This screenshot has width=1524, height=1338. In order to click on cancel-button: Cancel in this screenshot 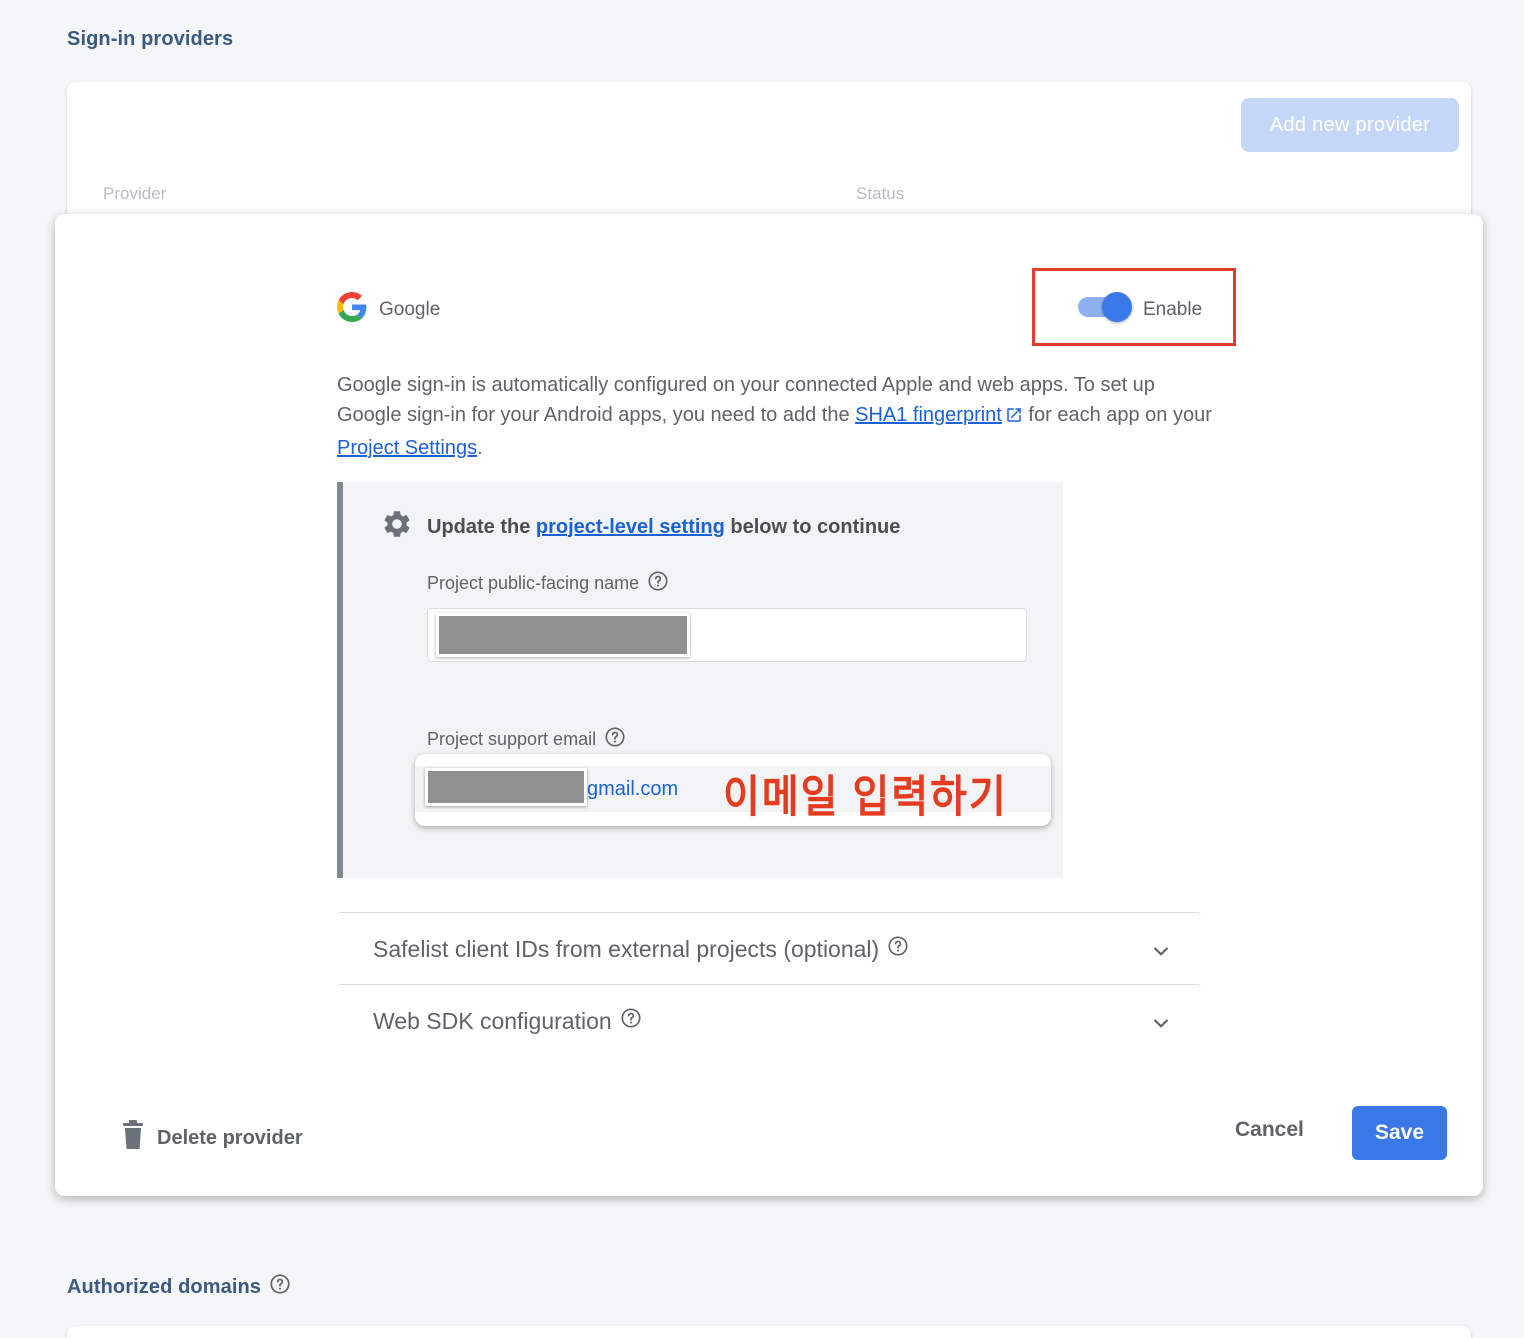, I will do `click(1269, 1130)`.